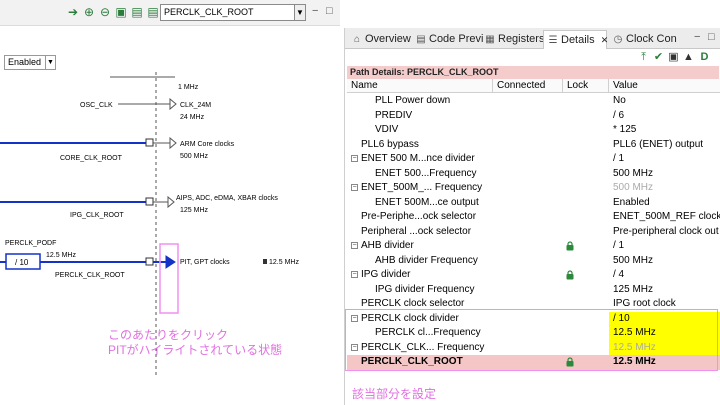 The width and height of the screenshot is (720, 405). Describe the element at coordinates (531, 340) in the screenshot. I see `settings-highlight-box` at that location.